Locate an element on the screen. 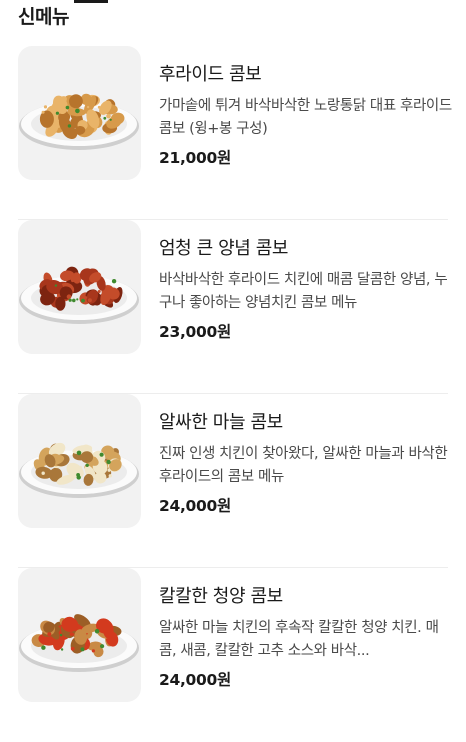  seasoned-chicken-plate-image is located at coordinates (79, 287).